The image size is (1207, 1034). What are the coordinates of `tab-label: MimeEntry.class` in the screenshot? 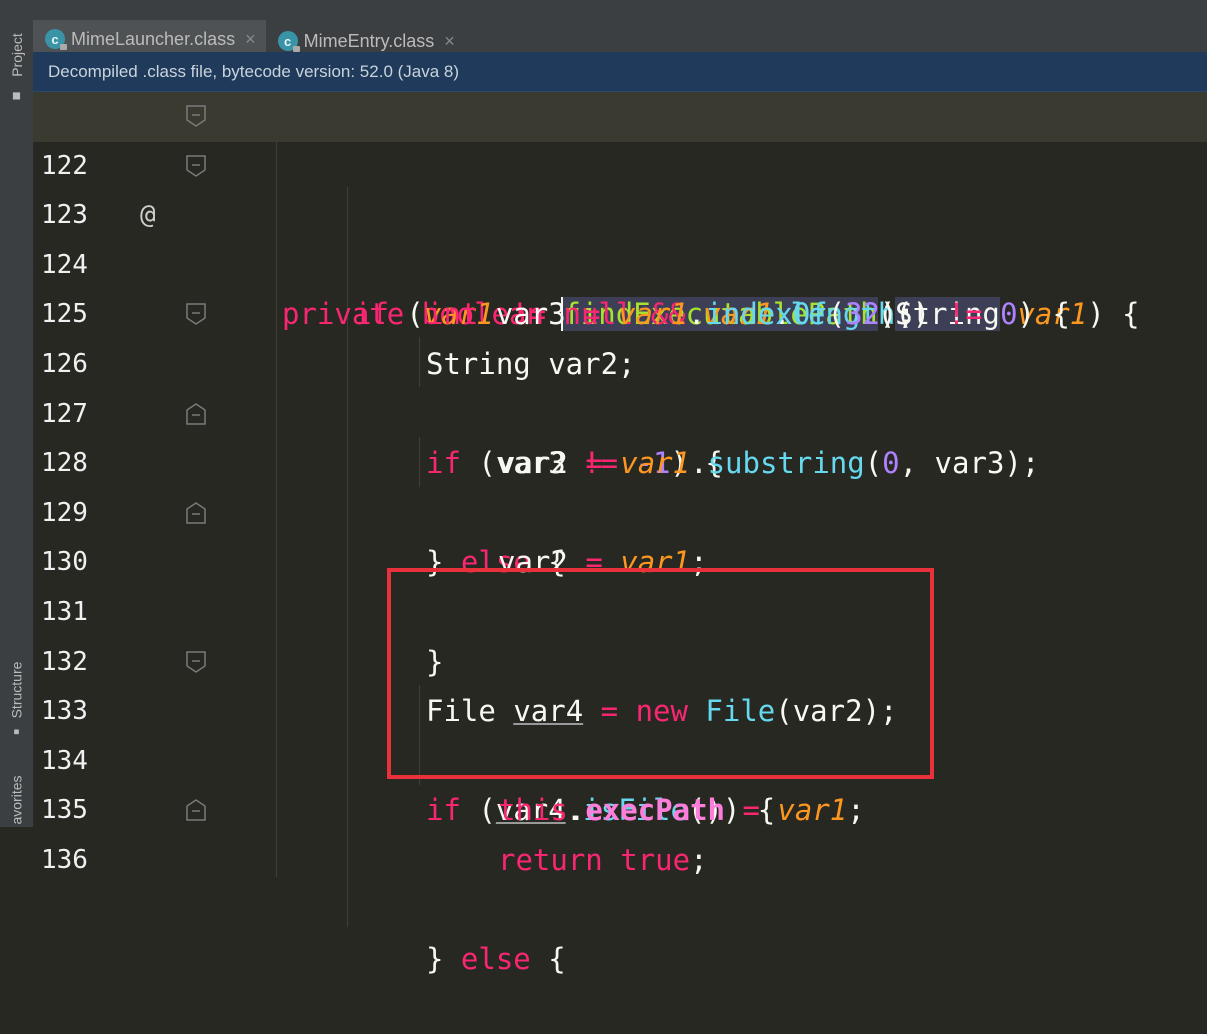 It's located at (369, 40).